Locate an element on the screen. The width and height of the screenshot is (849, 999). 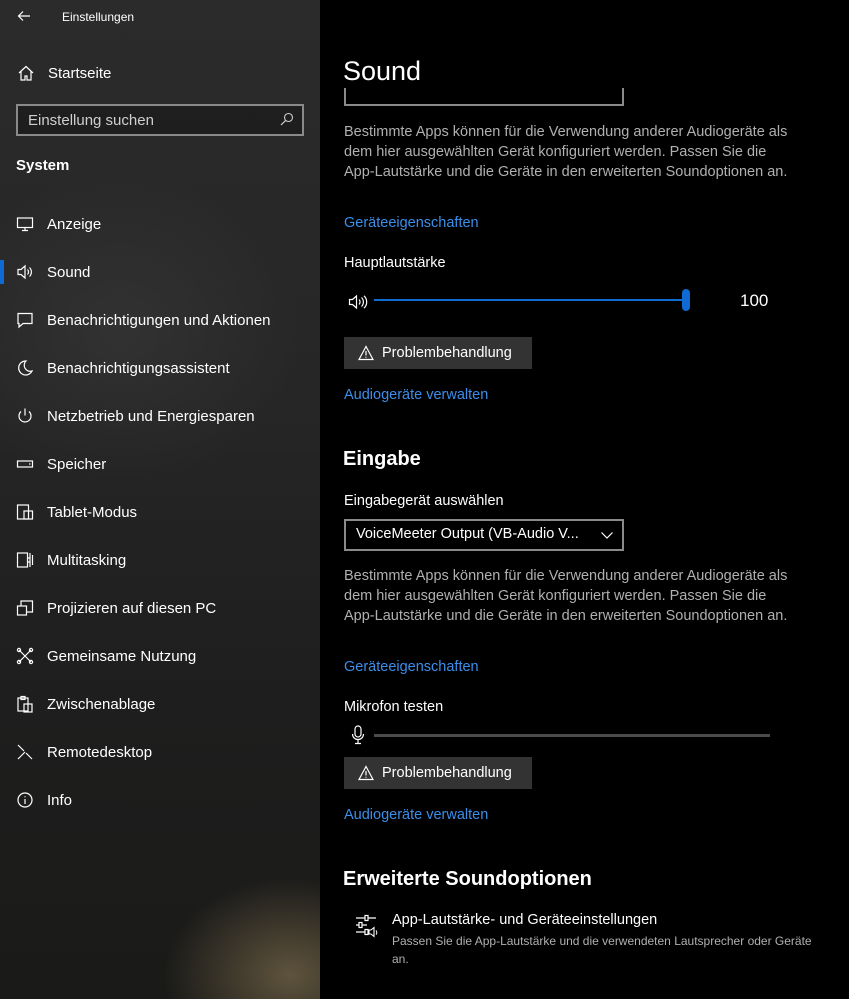
chevron-down-icon is located at coordinates (607, 535).